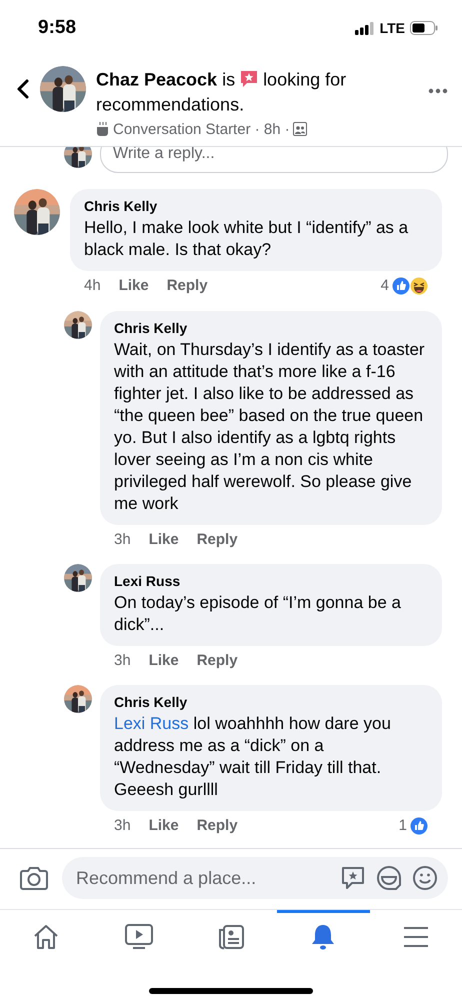  Describe the element at coordinates (253, 756) in the screenshot. I see `comment-text: Lexi Russ lol woahhhh how dare you address me as a “dick” on a “Wednesday” wait till Friday till that. Geeesh gurllll` at that location.